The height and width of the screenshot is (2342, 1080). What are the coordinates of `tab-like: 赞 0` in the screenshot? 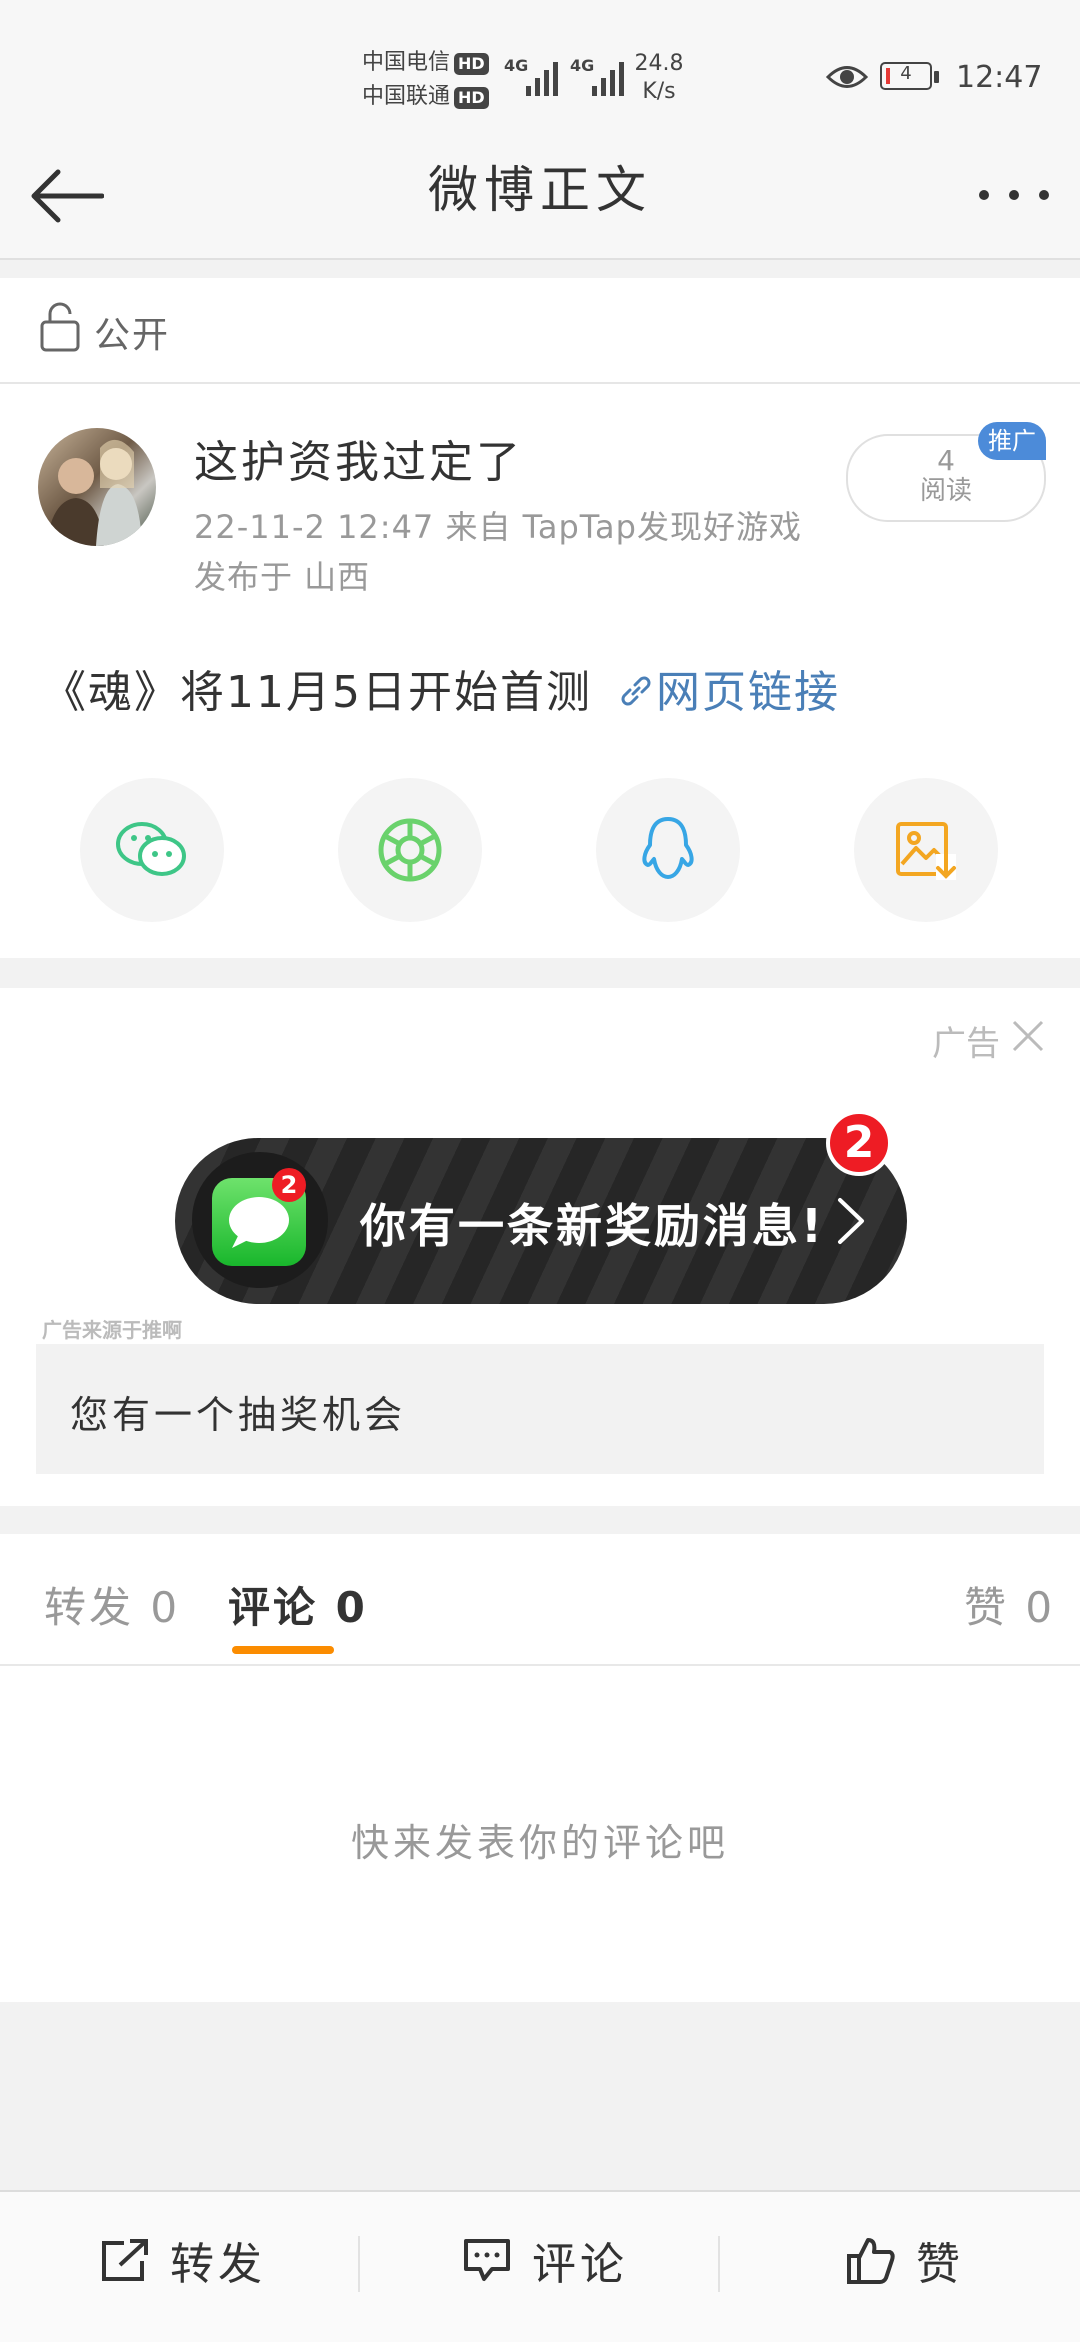 It's located at (1009, 1604).